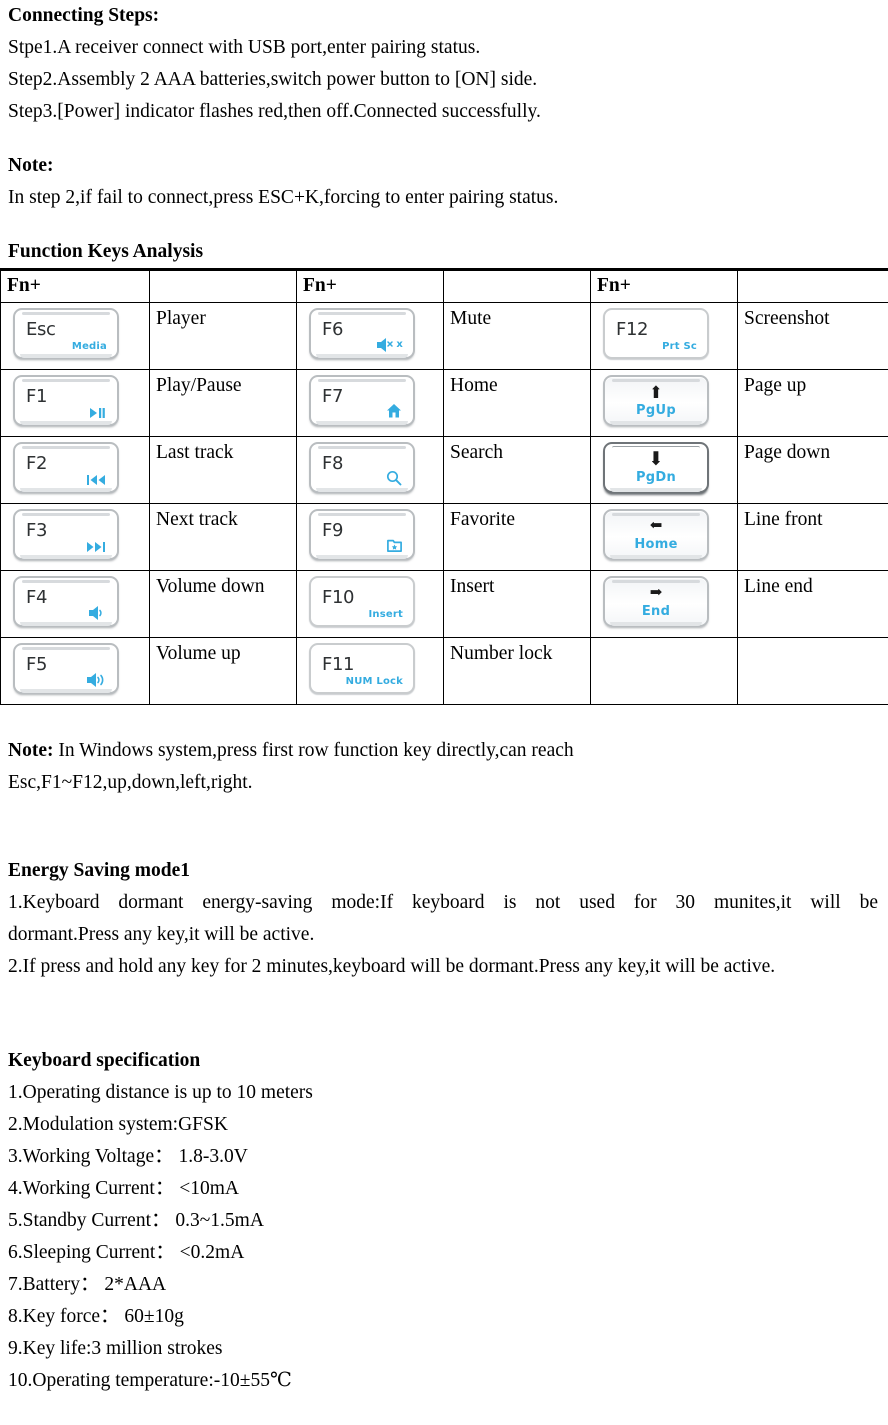 This screenshot has width=888, height=1425. Describe the element at coordinates (104, 1060) in the screenshot. I see `keyboard-specification-heading: Keyboard specification` at that location.